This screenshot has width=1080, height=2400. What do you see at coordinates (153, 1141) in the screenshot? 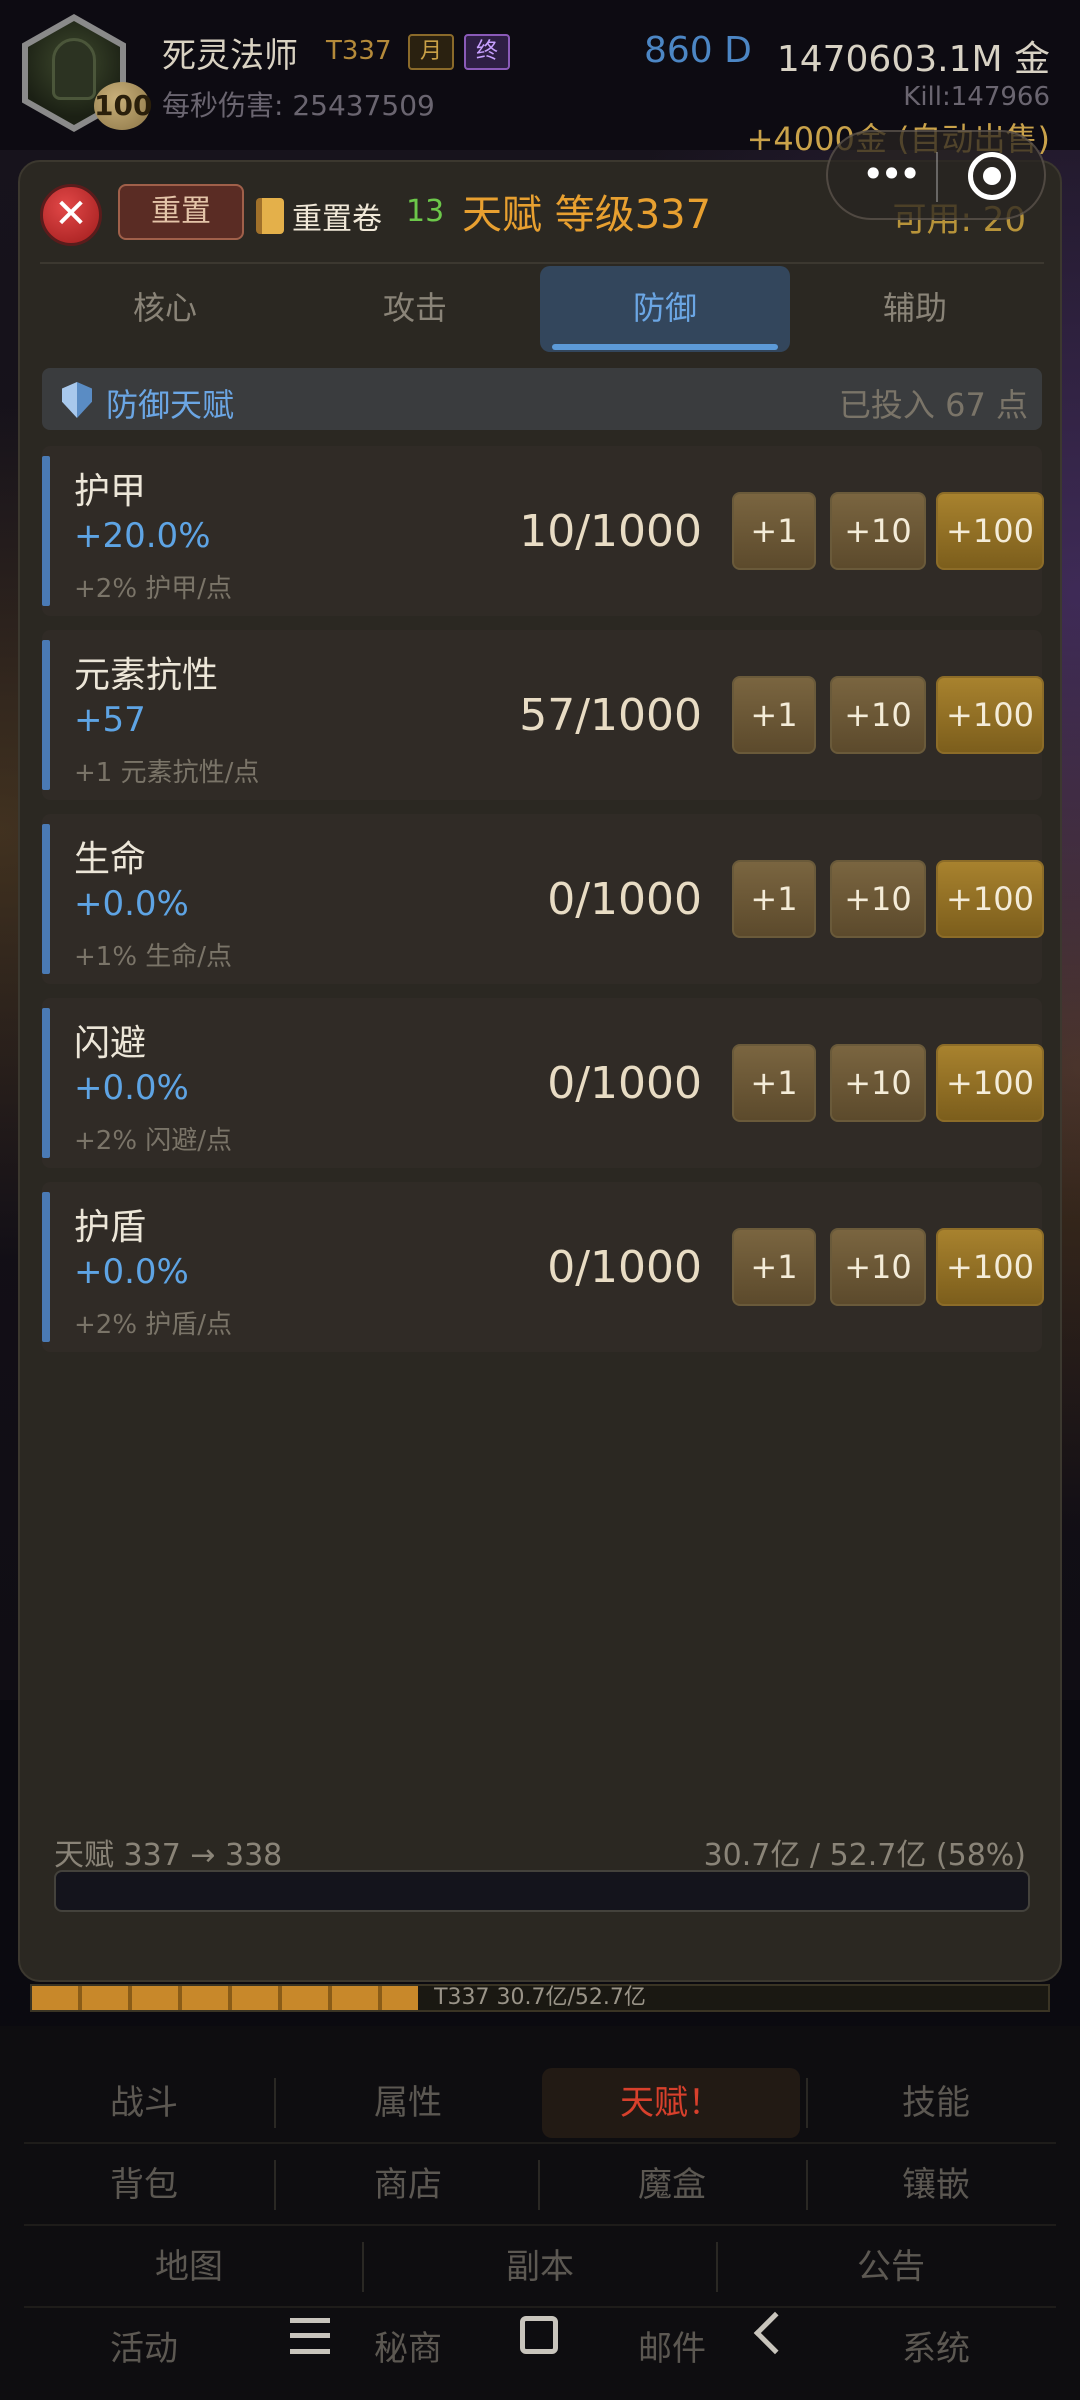
I see `talent-per-point: +2% 闪避/点` at bounding box center [153, 1141].